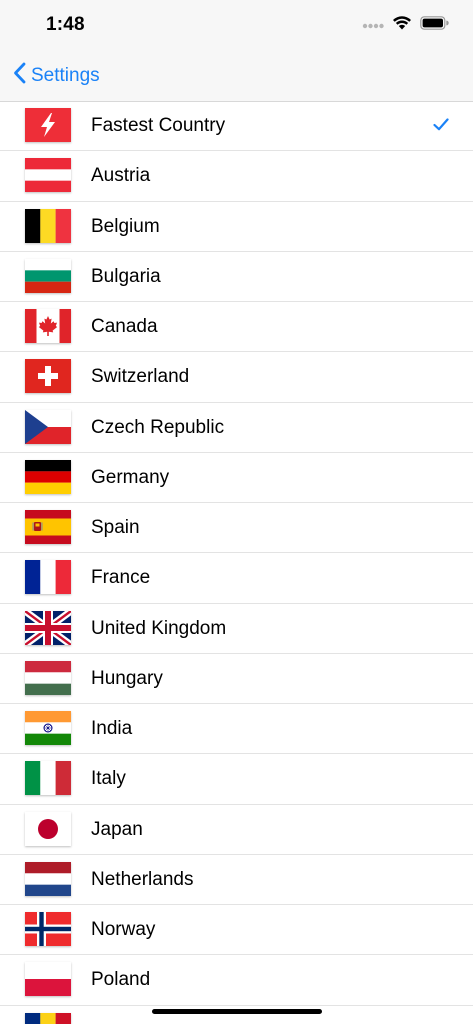  I want to click on list-item-label: Netherlands, so click(142, 879).